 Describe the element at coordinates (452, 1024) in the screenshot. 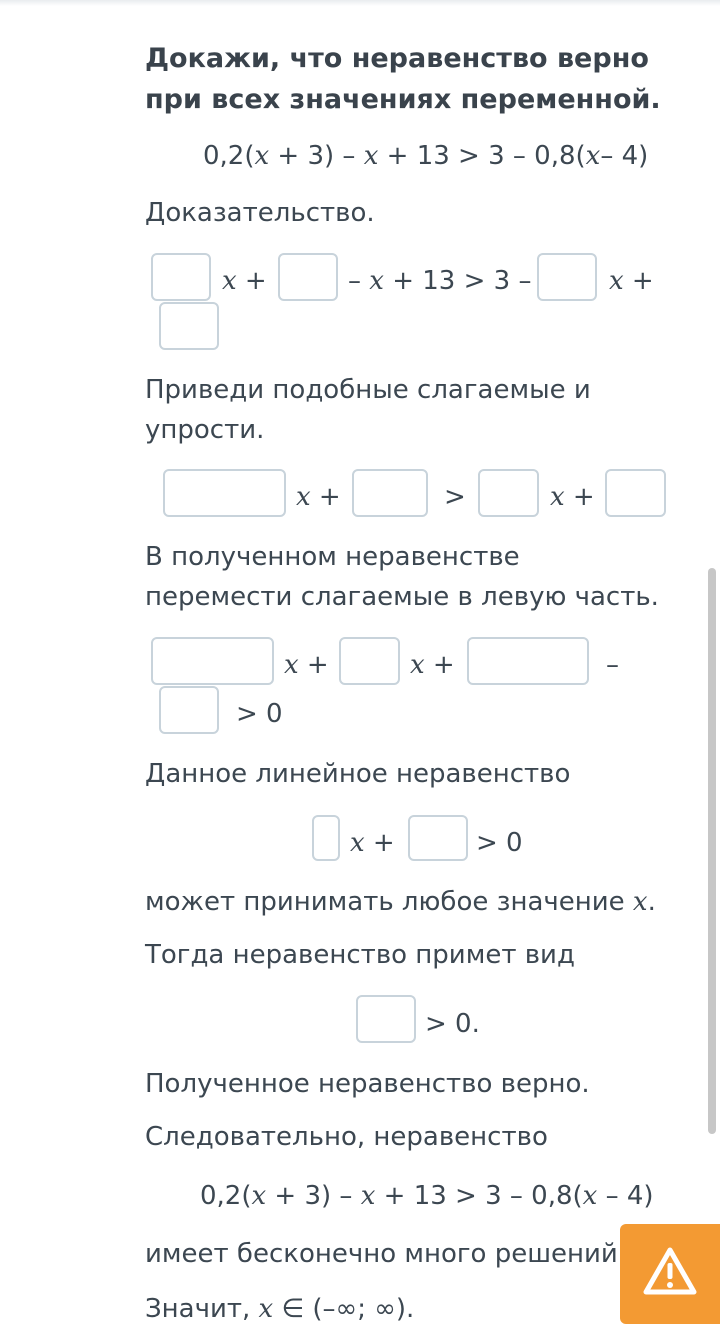

I see `step5-gt0: > 0.` at that location.